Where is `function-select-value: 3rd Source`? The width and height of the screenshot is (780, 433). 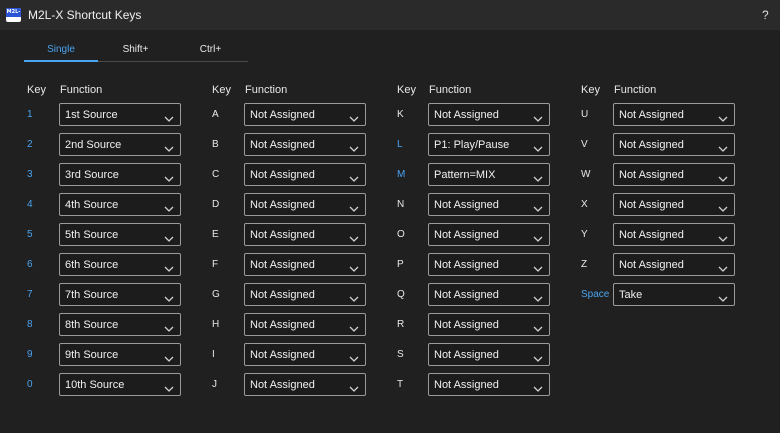 function-select-value: 3rd Source is located at coordinates (92, 175).